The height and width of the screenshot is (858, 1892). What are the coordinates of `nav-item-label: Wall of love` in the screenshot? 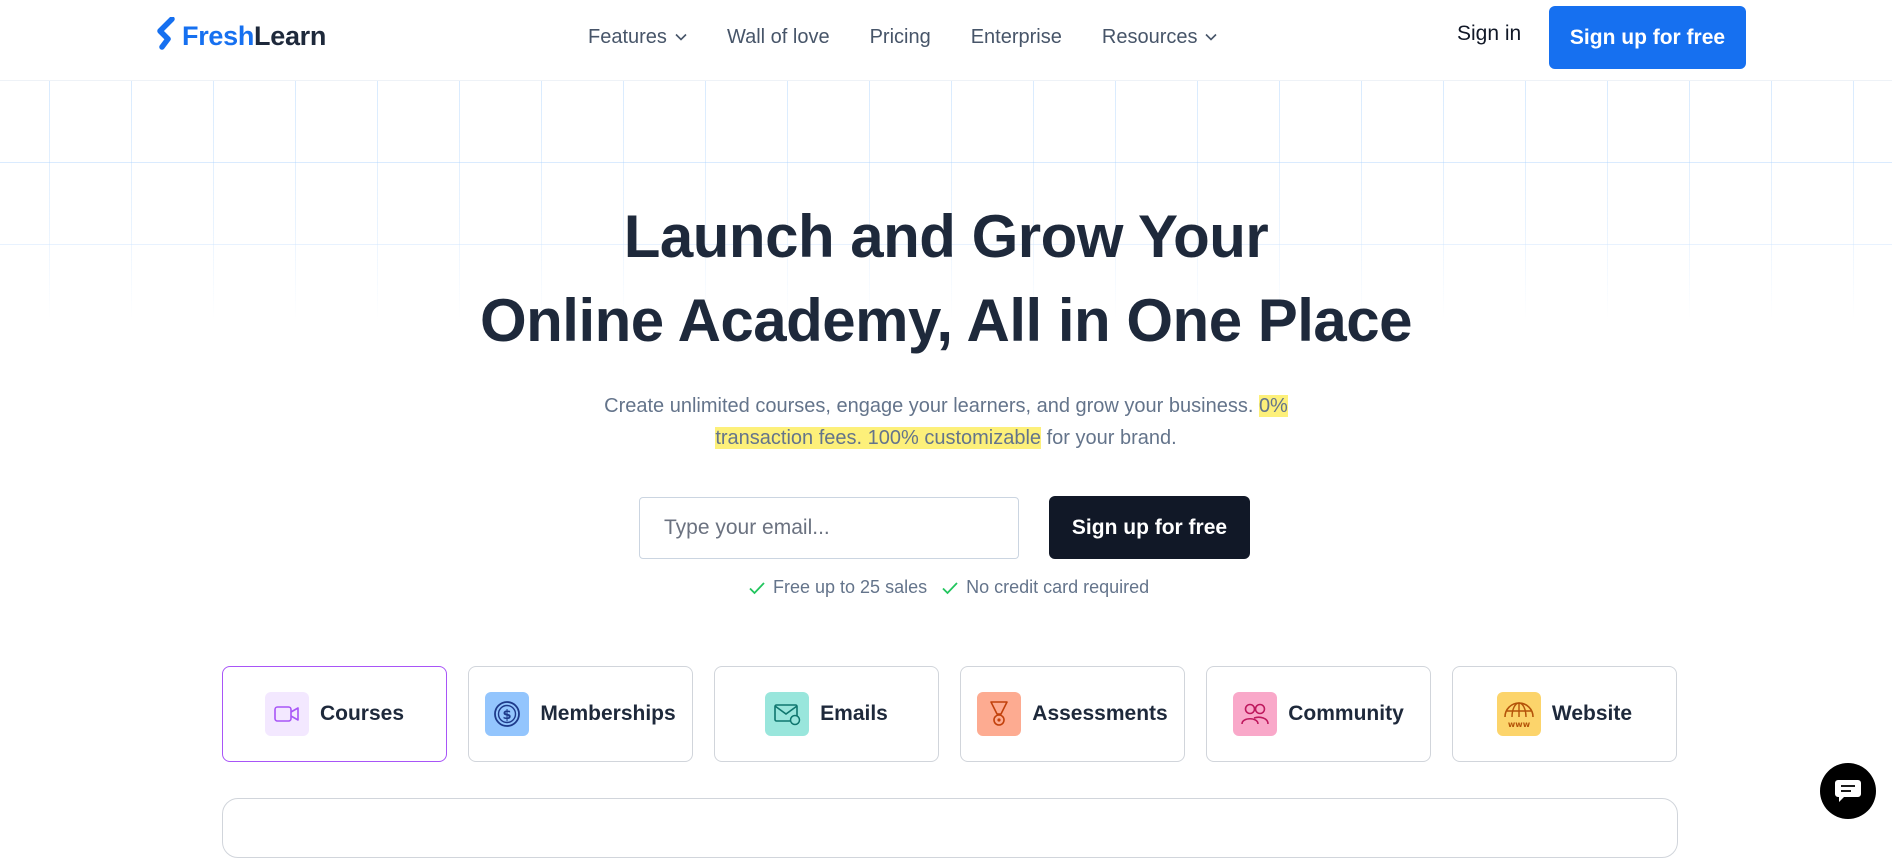 It's located at (778, 36).